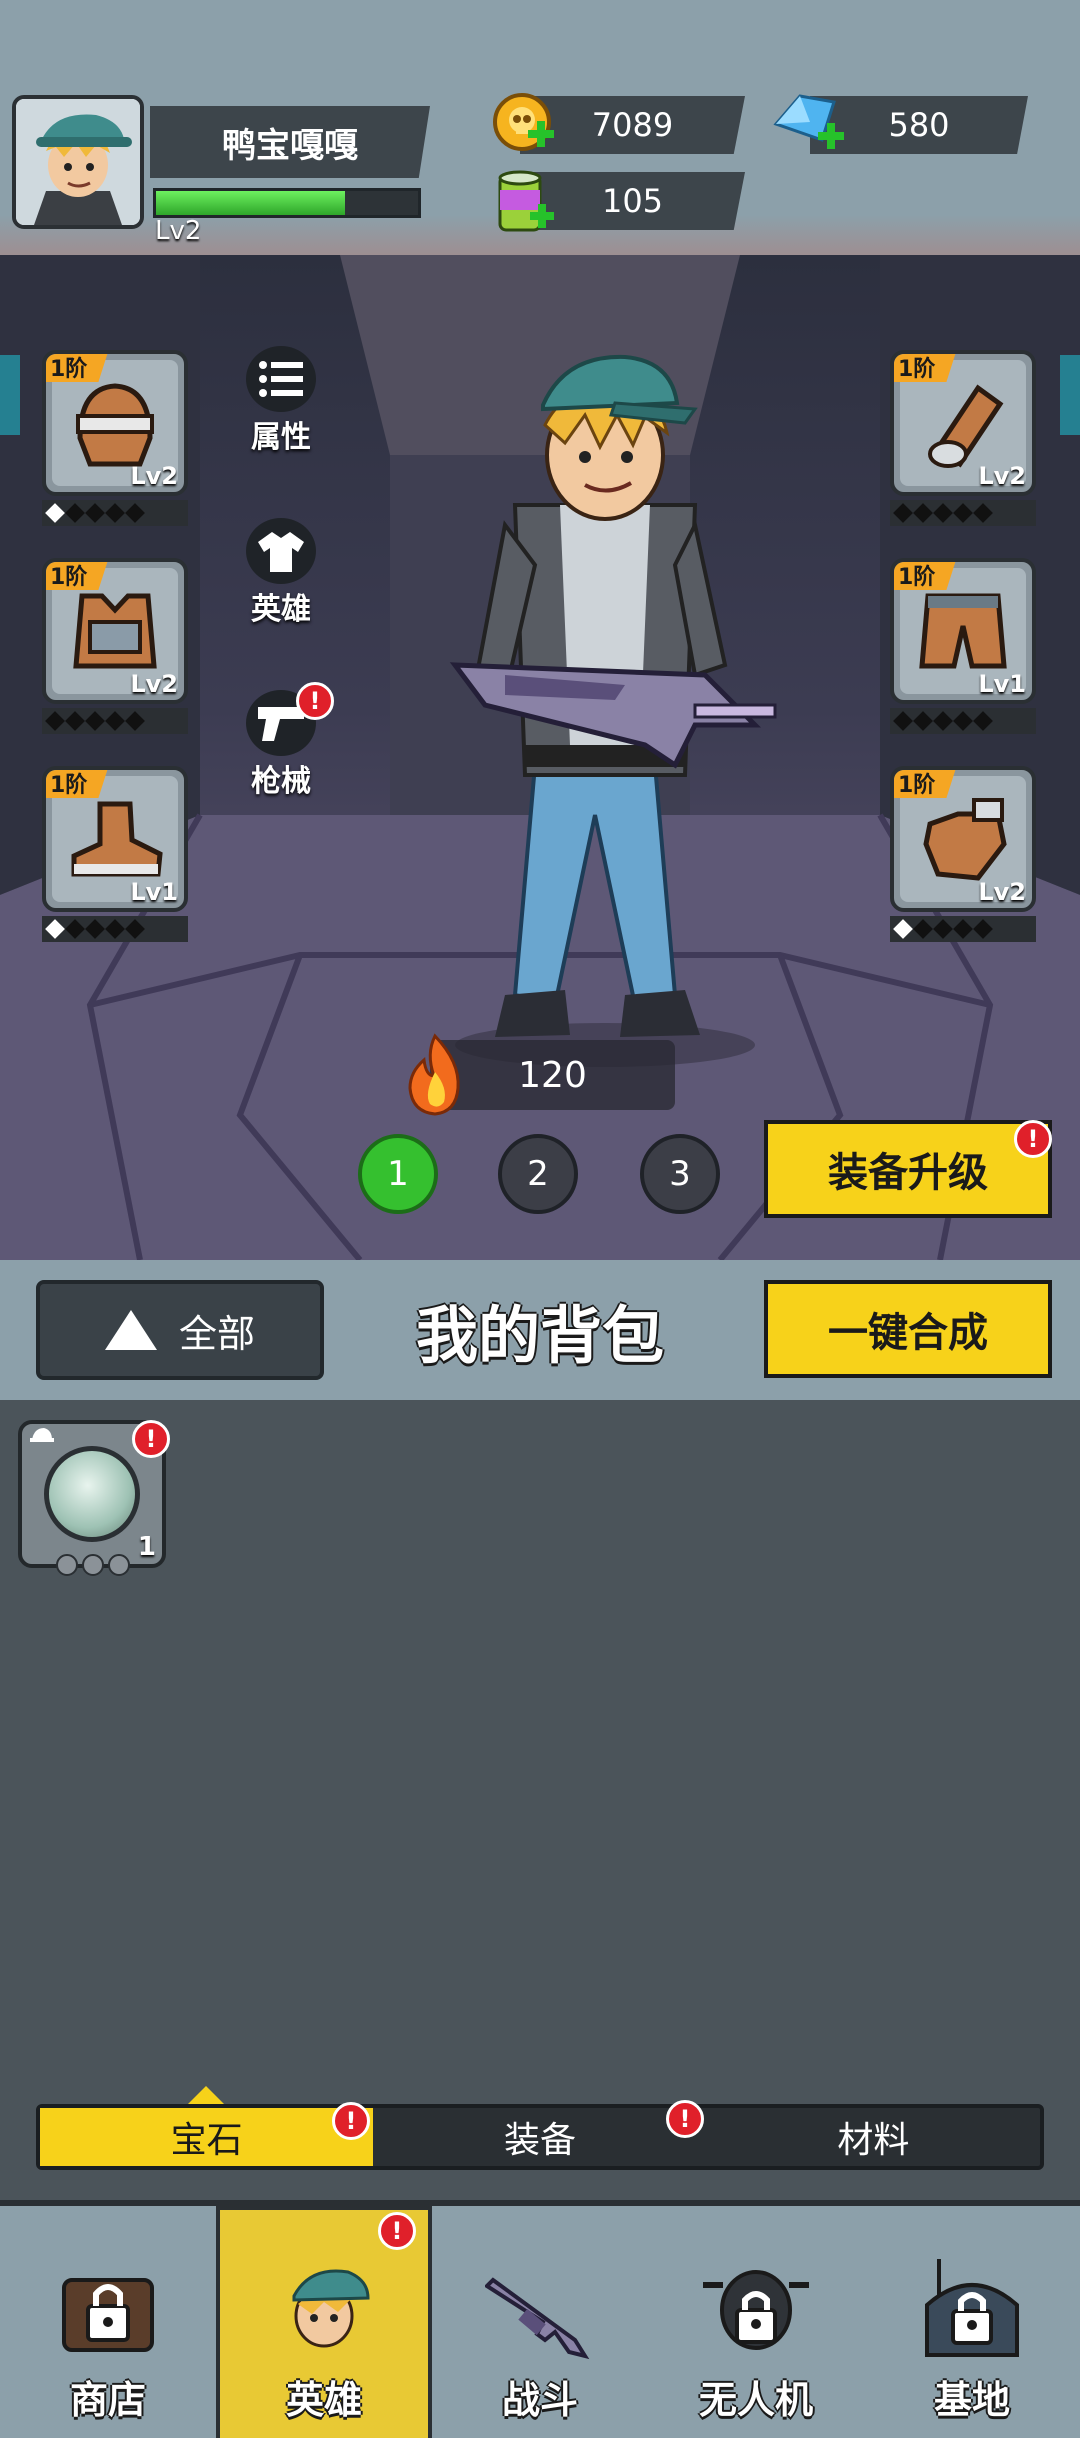 The height and width of the screenshot is (2438, 1080). What do you see at coordinates (971, 2400) in the screenshot?
I see `nav-base-label: 基地` at bounding box center [971, 2400].